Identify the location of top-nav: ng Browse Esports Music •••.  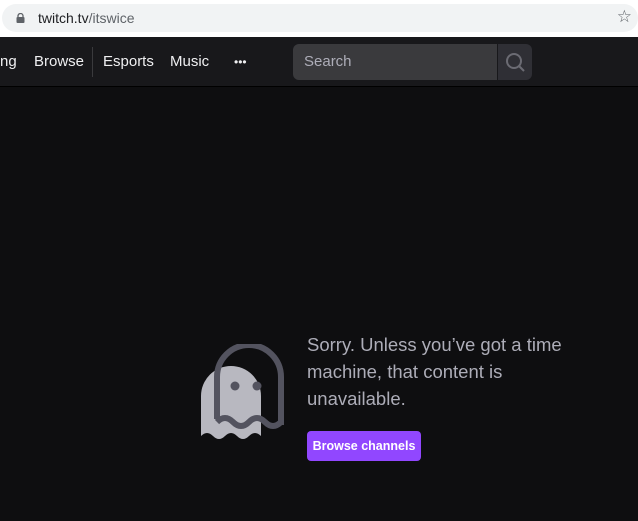
(319, 62).